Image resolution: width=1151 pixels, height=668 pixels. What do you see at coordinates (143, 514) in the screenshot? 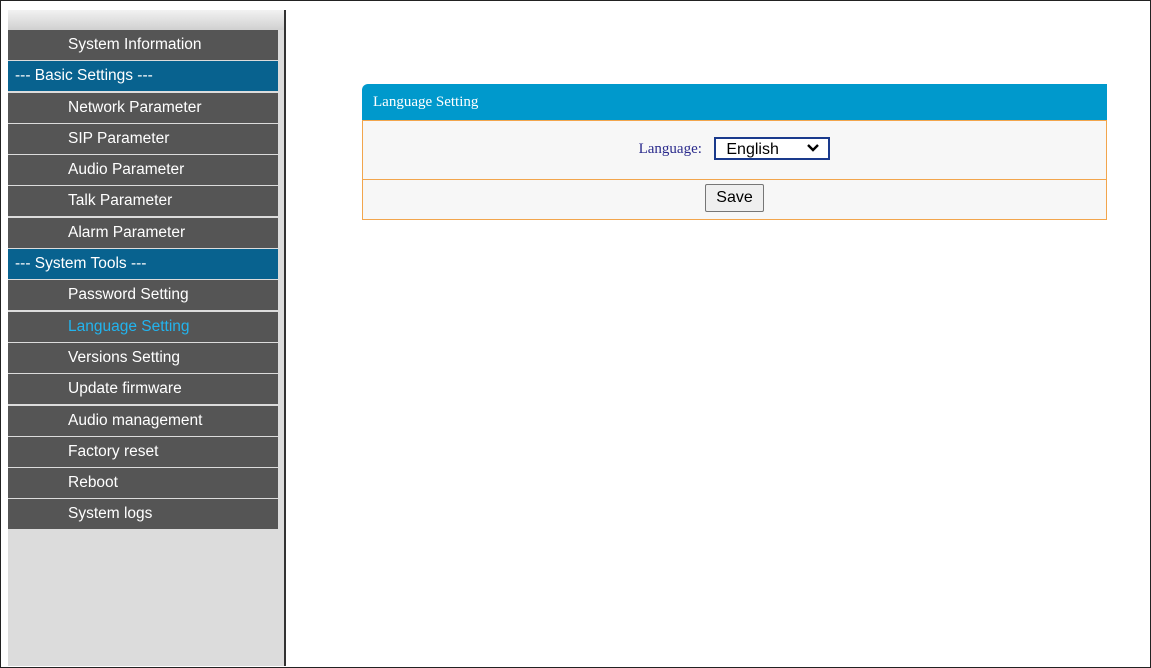
I see `sidebar-item-system-logs: System logs` at bounding box center [143, 514].